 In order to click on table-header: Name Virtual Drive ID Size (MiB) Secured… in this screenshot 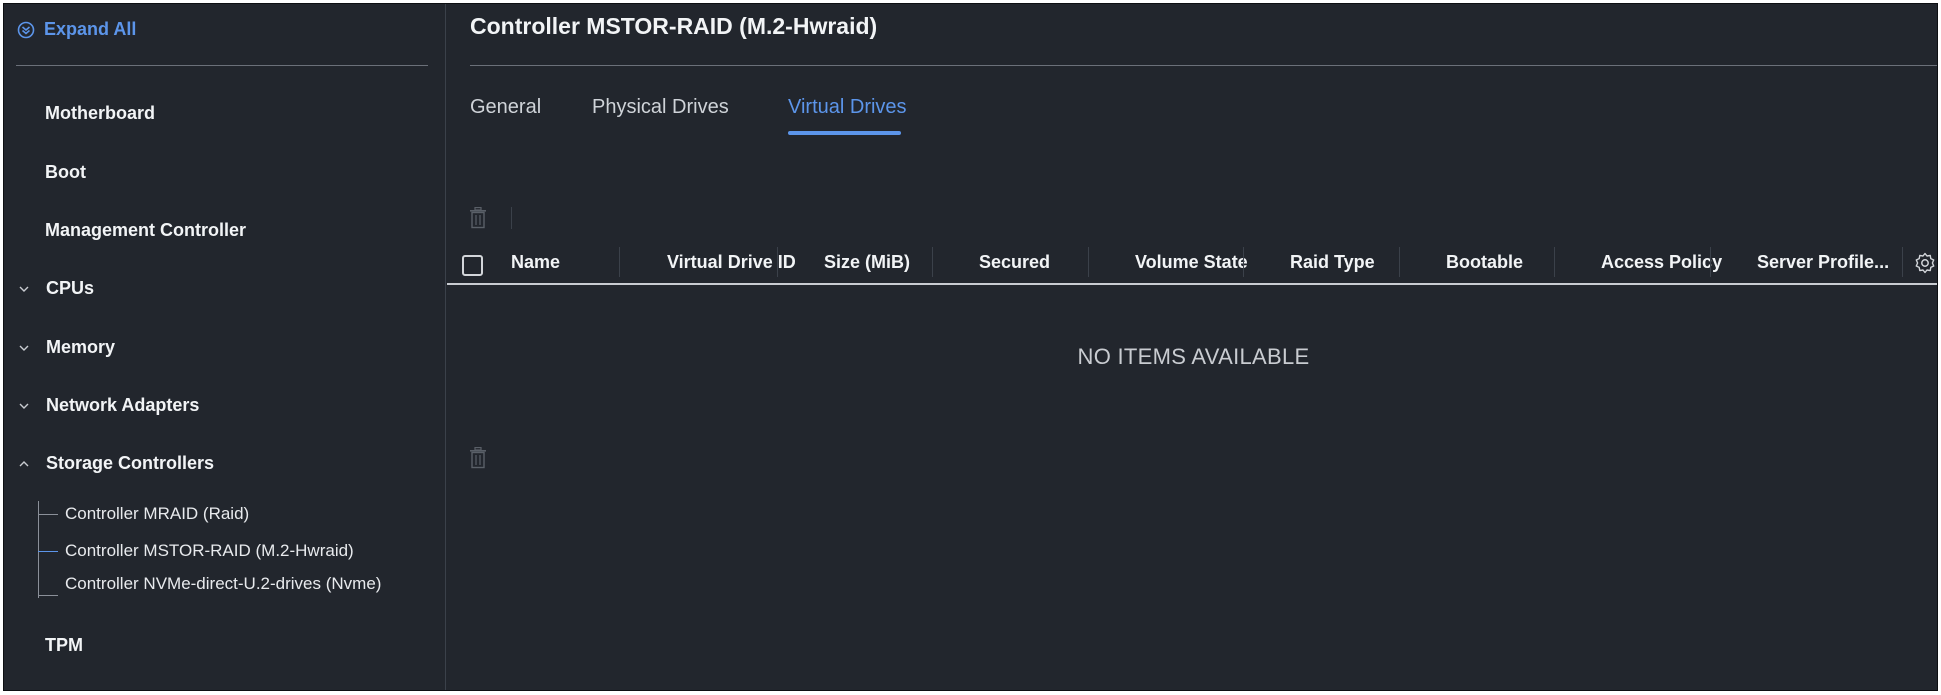, I will do `click(1192, 266)`.